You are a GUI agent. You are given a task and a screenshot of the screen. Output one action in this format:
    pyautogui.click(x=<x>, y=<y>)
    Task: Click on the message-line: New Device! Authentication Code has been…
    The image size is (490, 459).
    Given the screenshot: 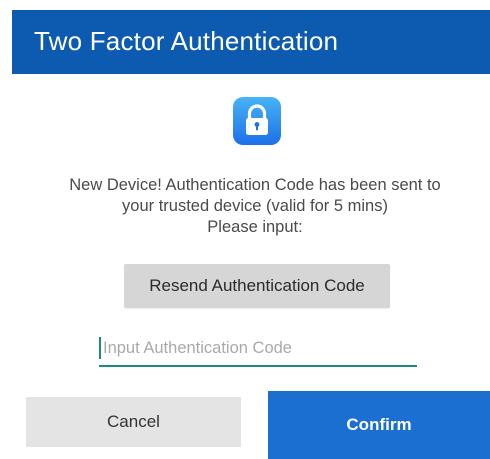 What is the action you would take?
    pyautogui.click(x=255, y=185)
    